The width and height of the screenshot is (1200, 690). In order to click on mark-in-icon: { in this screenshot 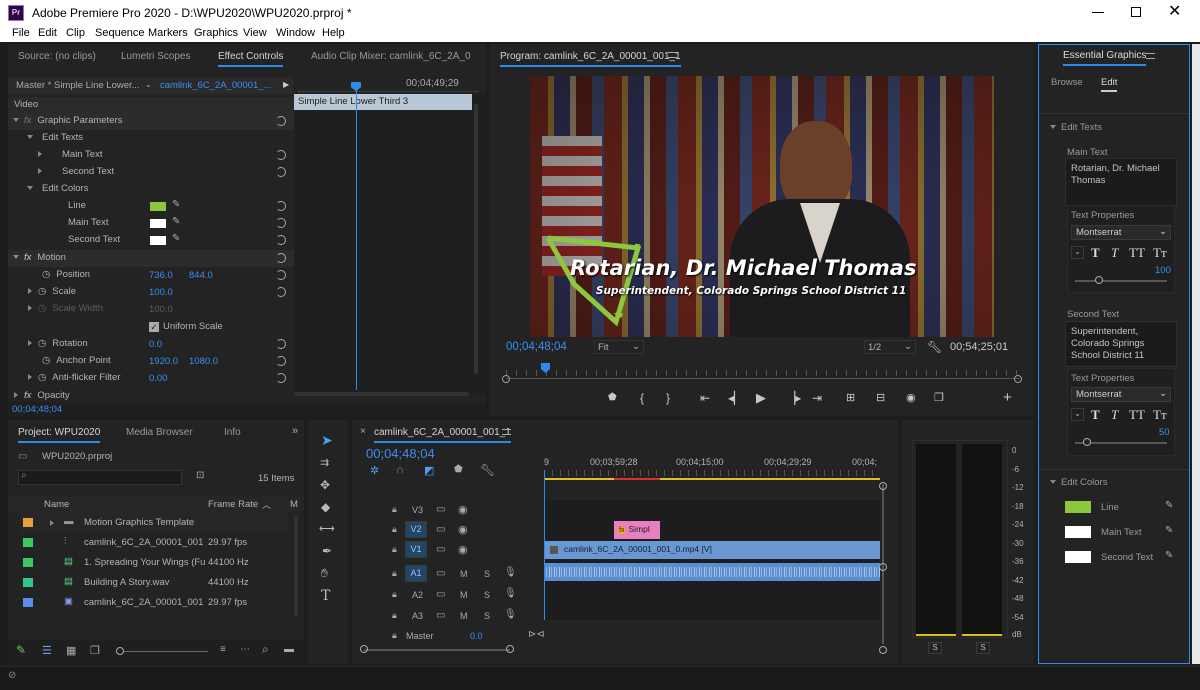, I will do `click(642, 398)`.